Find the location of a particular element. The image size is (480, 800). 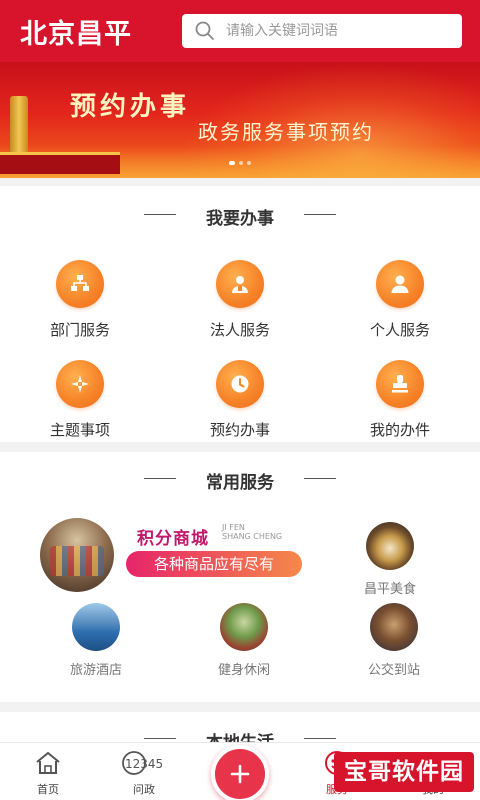

banner-building-graphic is located at coordinates (60, 163).